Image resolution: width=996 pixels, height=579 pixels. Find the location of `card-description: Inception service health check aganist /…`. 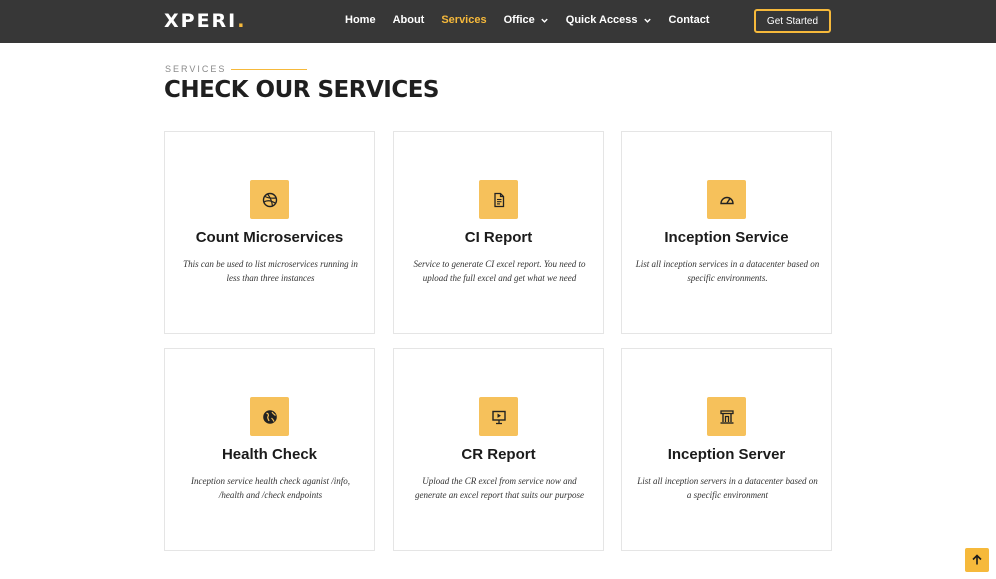

card-description: Inception service health check aganist /… is located at coordinates (270, 488).